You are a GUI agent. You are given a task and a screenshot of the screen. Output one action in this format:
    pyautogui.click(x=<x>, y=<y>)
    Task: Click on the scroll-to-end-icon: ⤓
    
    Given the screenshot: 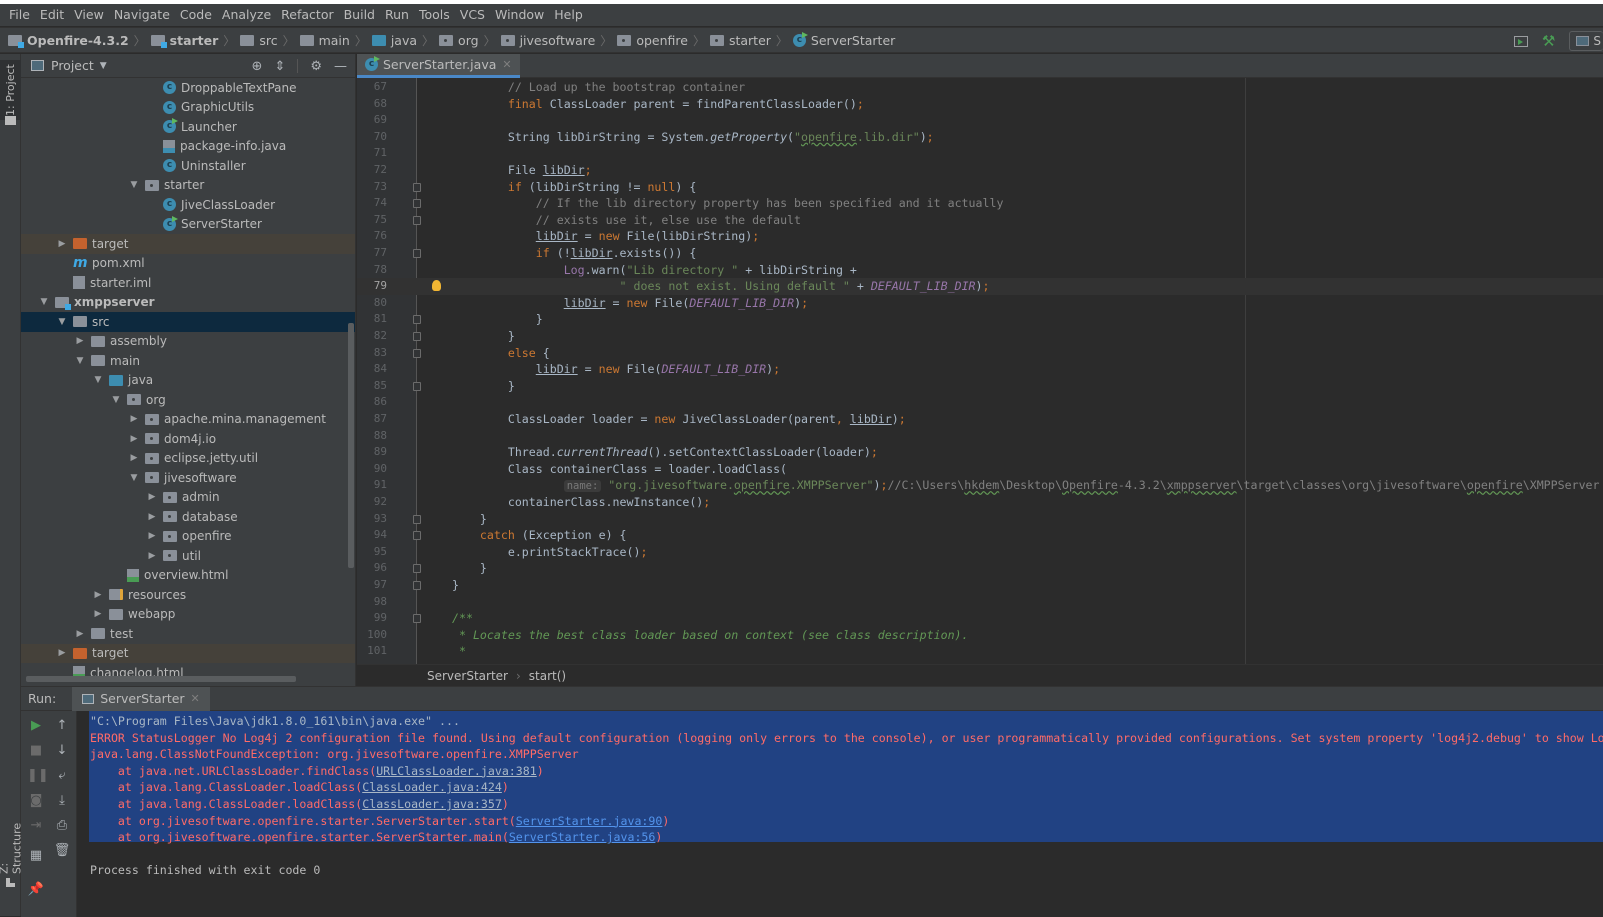 What is the action you would take?
    pyautogui.click(x=62, y=801)
    